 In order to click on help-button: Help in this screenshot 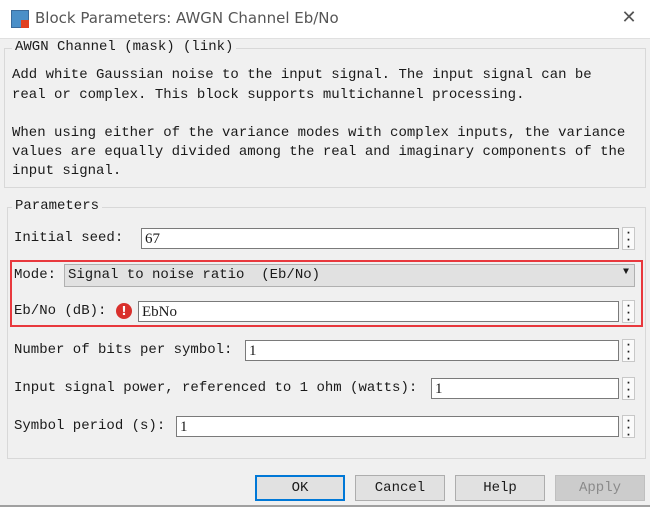, I will do `click(500, 488)`.